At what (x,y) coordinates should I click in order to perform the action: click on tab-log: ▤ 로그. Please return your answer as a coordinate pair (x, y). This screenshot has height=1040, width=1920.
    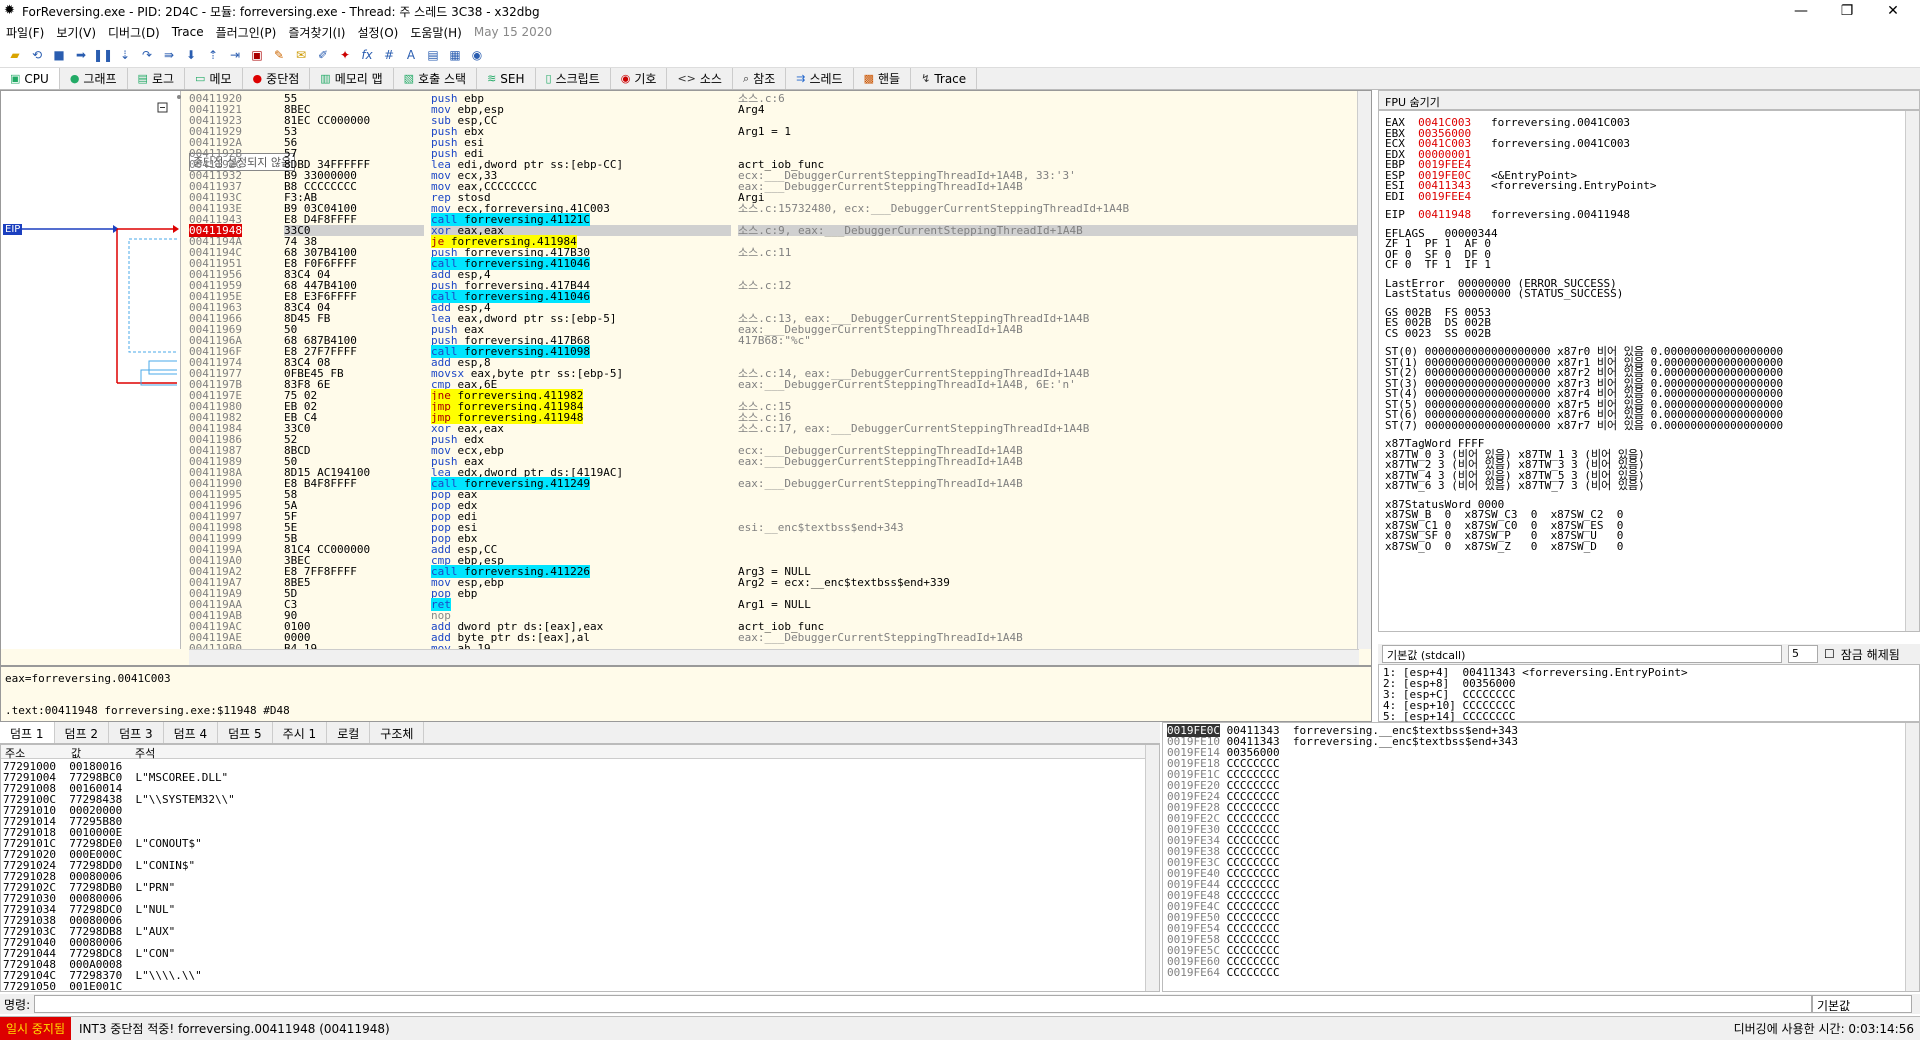
    Looking at the image, I should click on (157, 78).